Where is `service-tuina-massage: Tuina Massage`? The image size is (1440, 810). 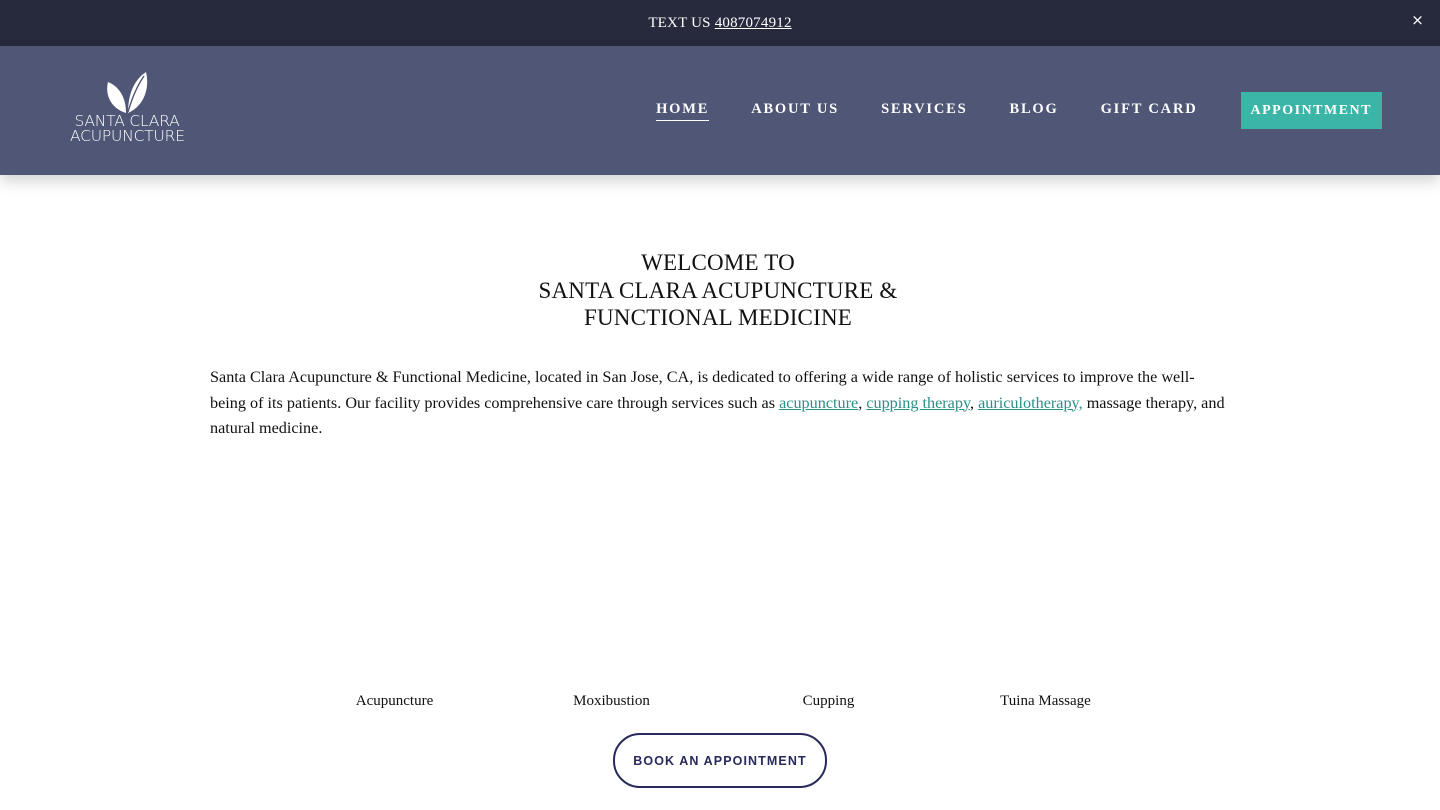 service-tuina-massage: Tuina Massage is located at coordinates (1045, 703).